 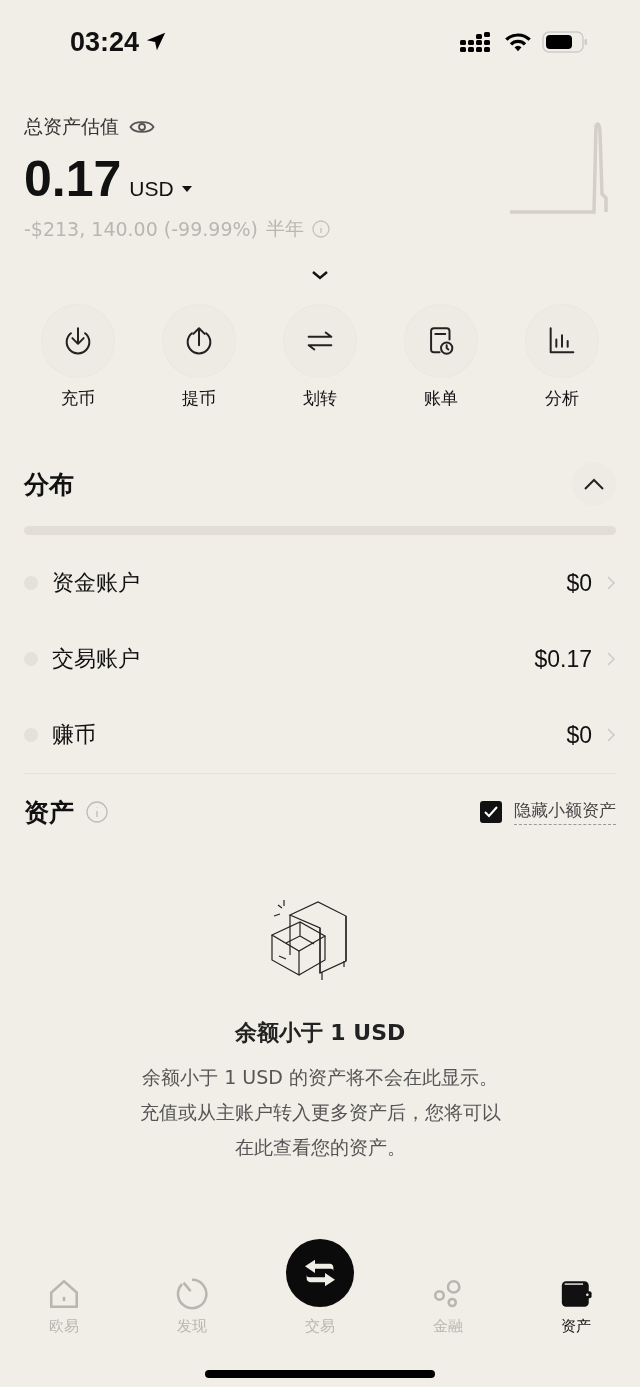 What do you see at coordinates (64, 1294) in the screenshot?
I see `home-icon` at bounding box center [64, 1294].